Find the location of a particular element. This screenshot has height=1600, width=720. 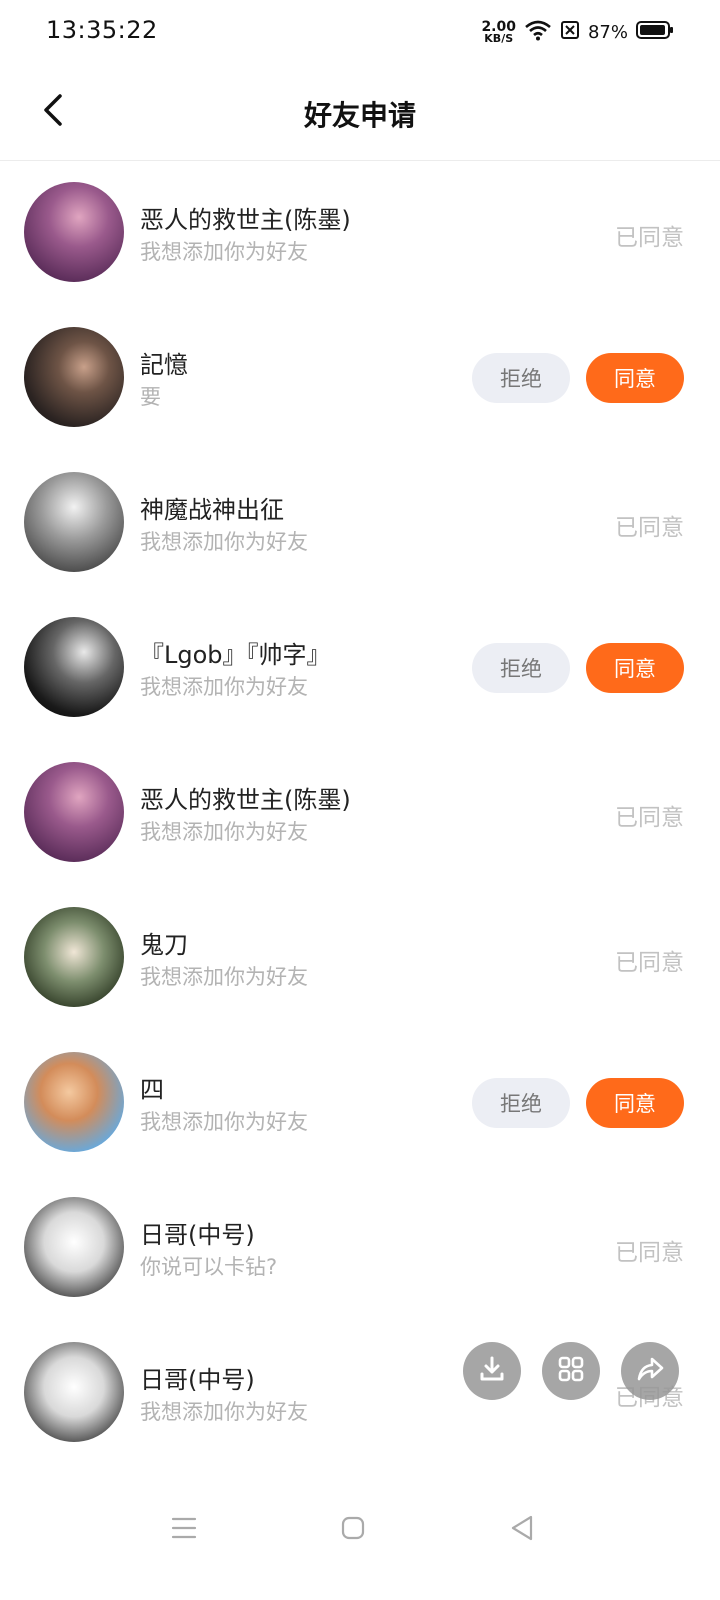

system-nav-bar is located at coordinates (360, 1530).